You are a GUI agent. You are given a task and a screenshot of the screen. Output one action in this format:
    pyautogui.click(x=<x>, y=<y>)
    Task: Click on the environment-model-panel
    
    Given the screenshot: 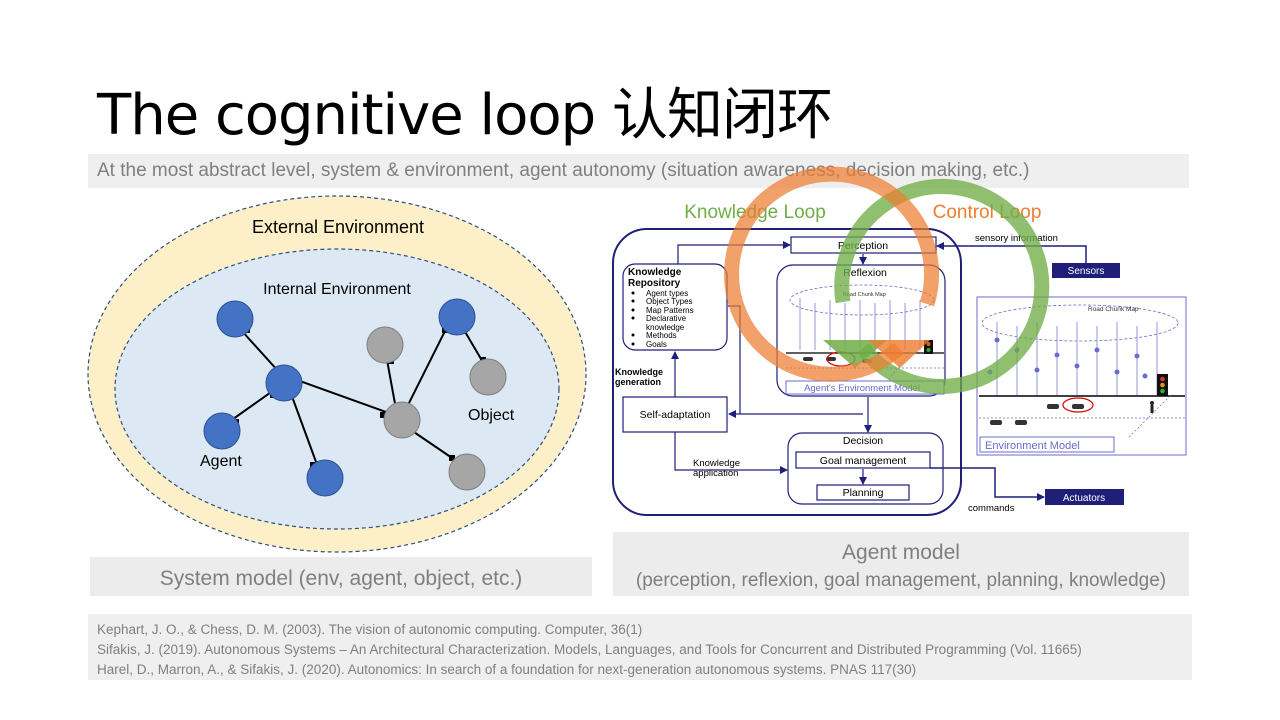 What is the action you would take?
    pyautogui.click(x=1081, y=376)
    